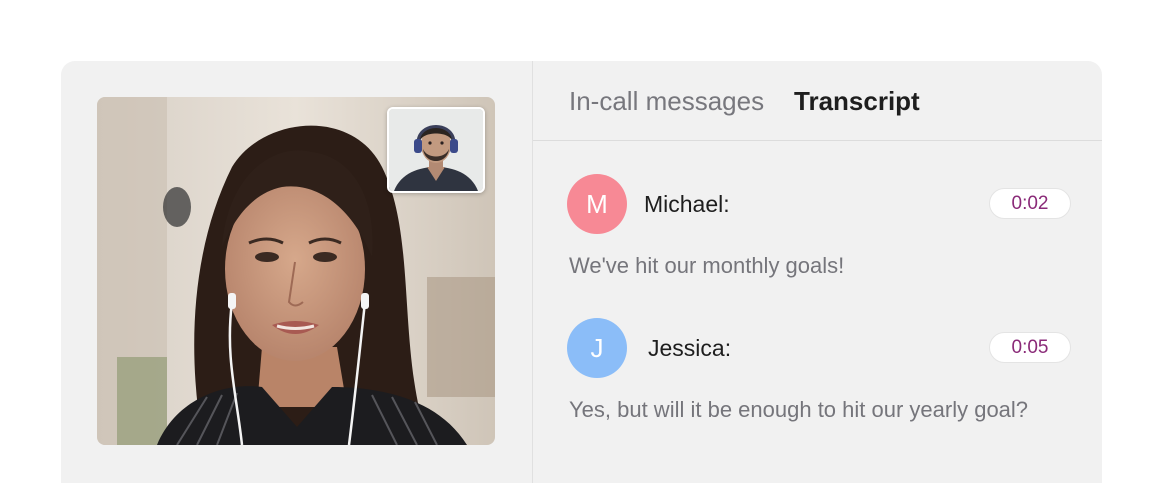  What do you see at coordinates (857, 101) in the screenshot?
I see `tab-transcript: Transcript` at bounding box center [857, 101].